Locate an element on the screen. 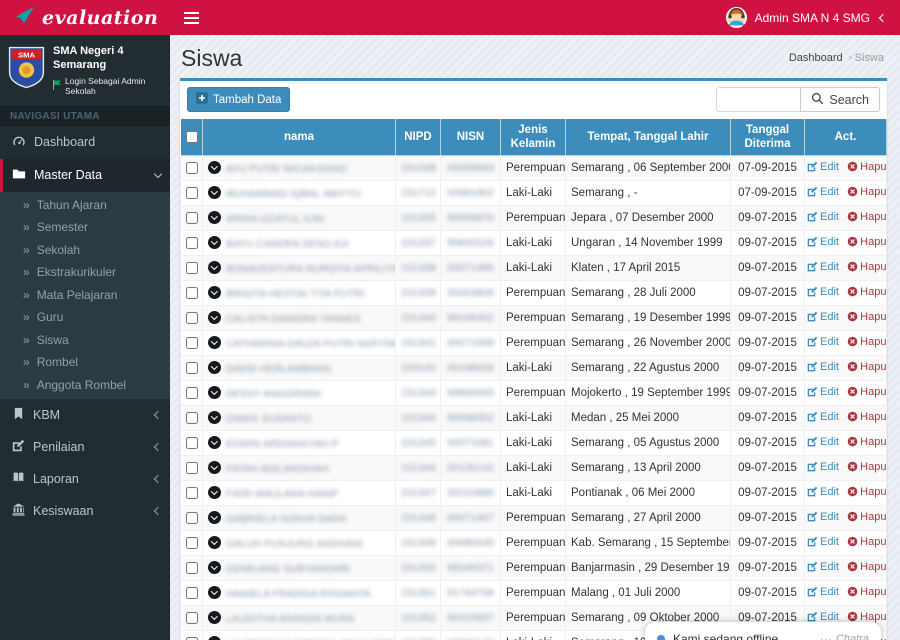 This screenshot has width=900, height=640. sidebar-subitem-semester: Semester is located at coordinates (85, 227).